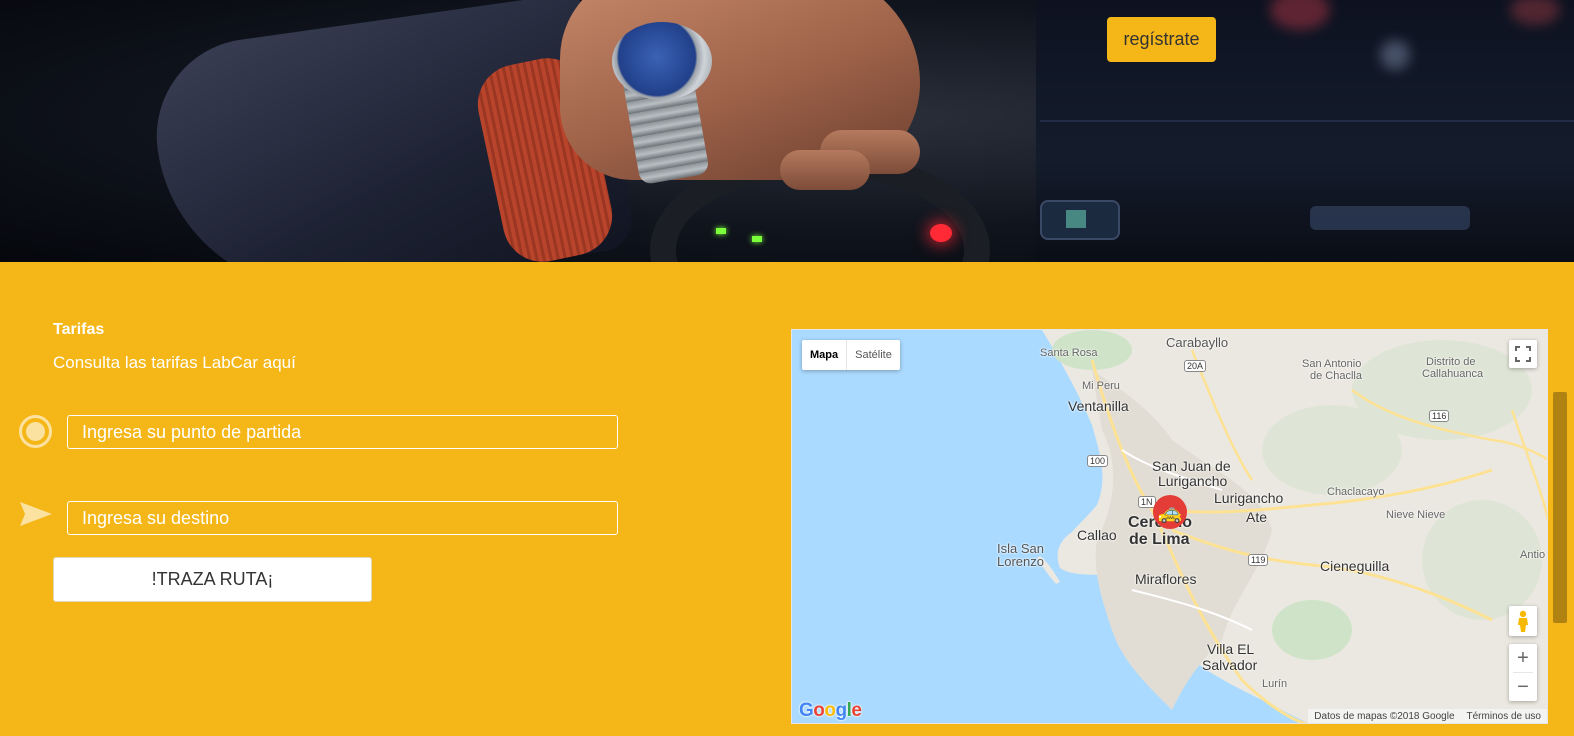  I want to click on hero-finger, so click(825, 170).